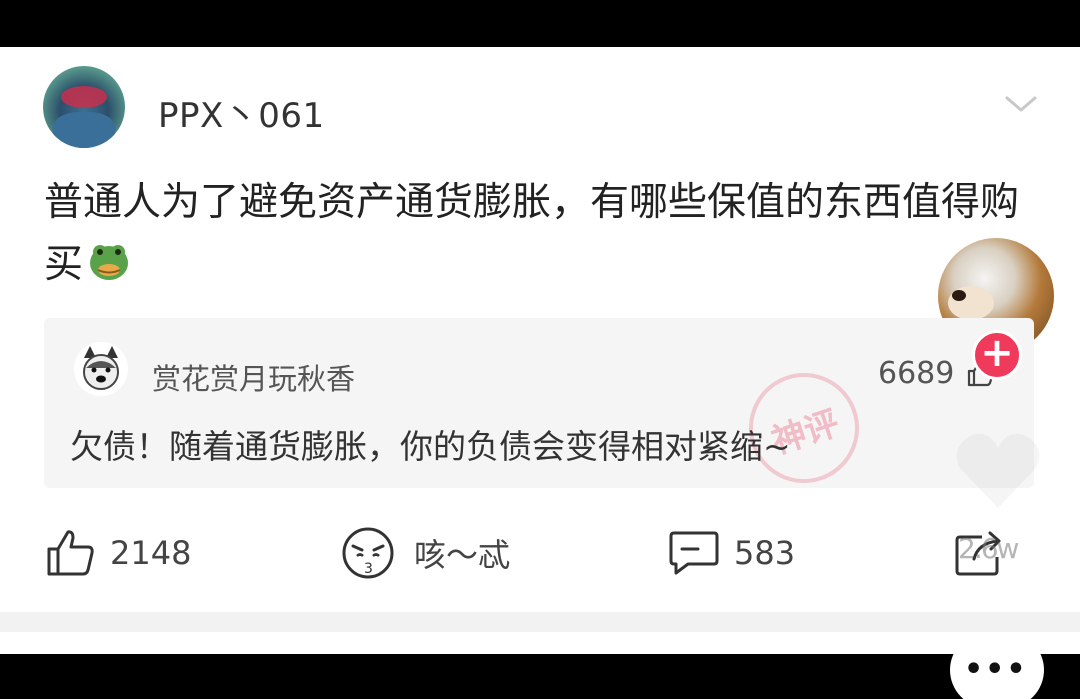 This screenshot has height=699, width=1080. I want to click on thumbs-up-icon, so click(70, 553).